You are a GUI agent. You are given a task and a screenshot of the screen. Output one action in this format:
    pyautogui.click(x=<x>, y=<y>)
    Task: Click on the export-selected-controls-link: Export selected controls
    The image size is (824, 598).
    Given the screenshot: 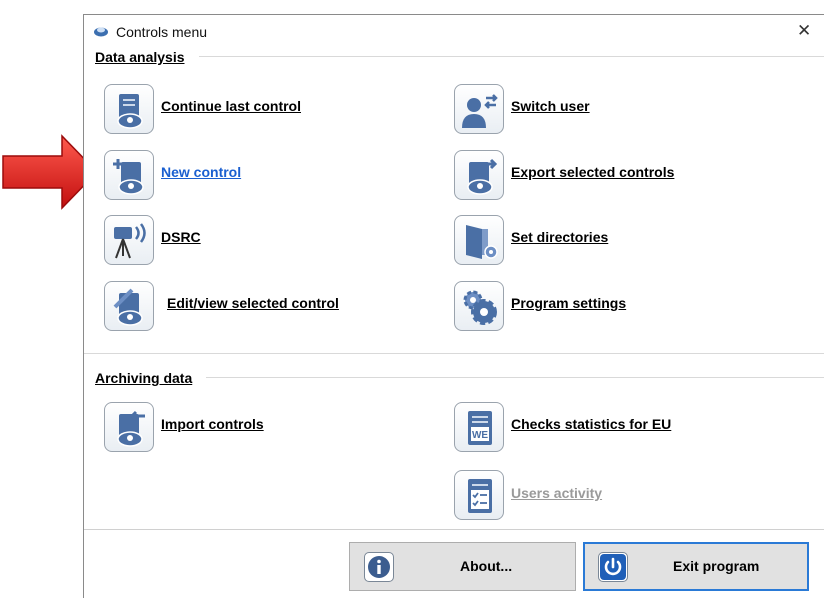 What is the action you would take?
    pyautogui.click(x=592, y=172)
    